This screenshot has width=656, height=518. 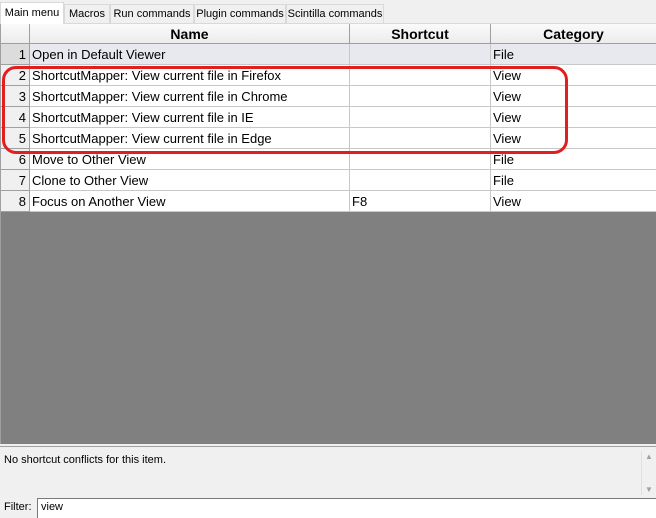 I want to click on info-scrollbar: ▲ ▼, so click(x=648, y=473).